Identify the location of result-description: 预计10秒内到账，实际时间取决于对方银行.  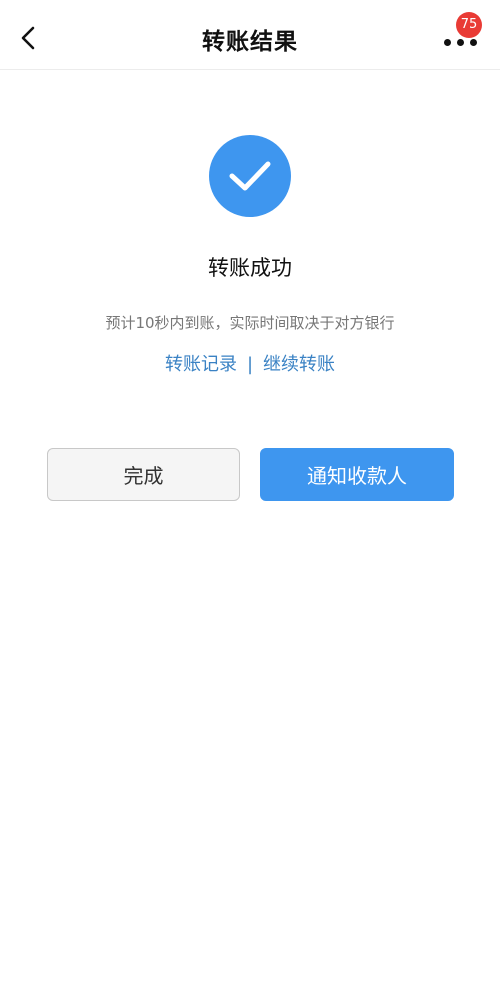
(250, 323).